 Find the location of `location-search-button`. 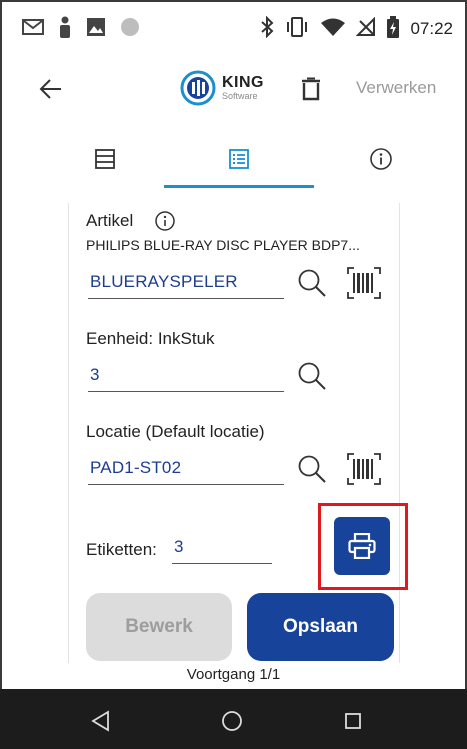

location-search-button is located at coordinates (312, 469).